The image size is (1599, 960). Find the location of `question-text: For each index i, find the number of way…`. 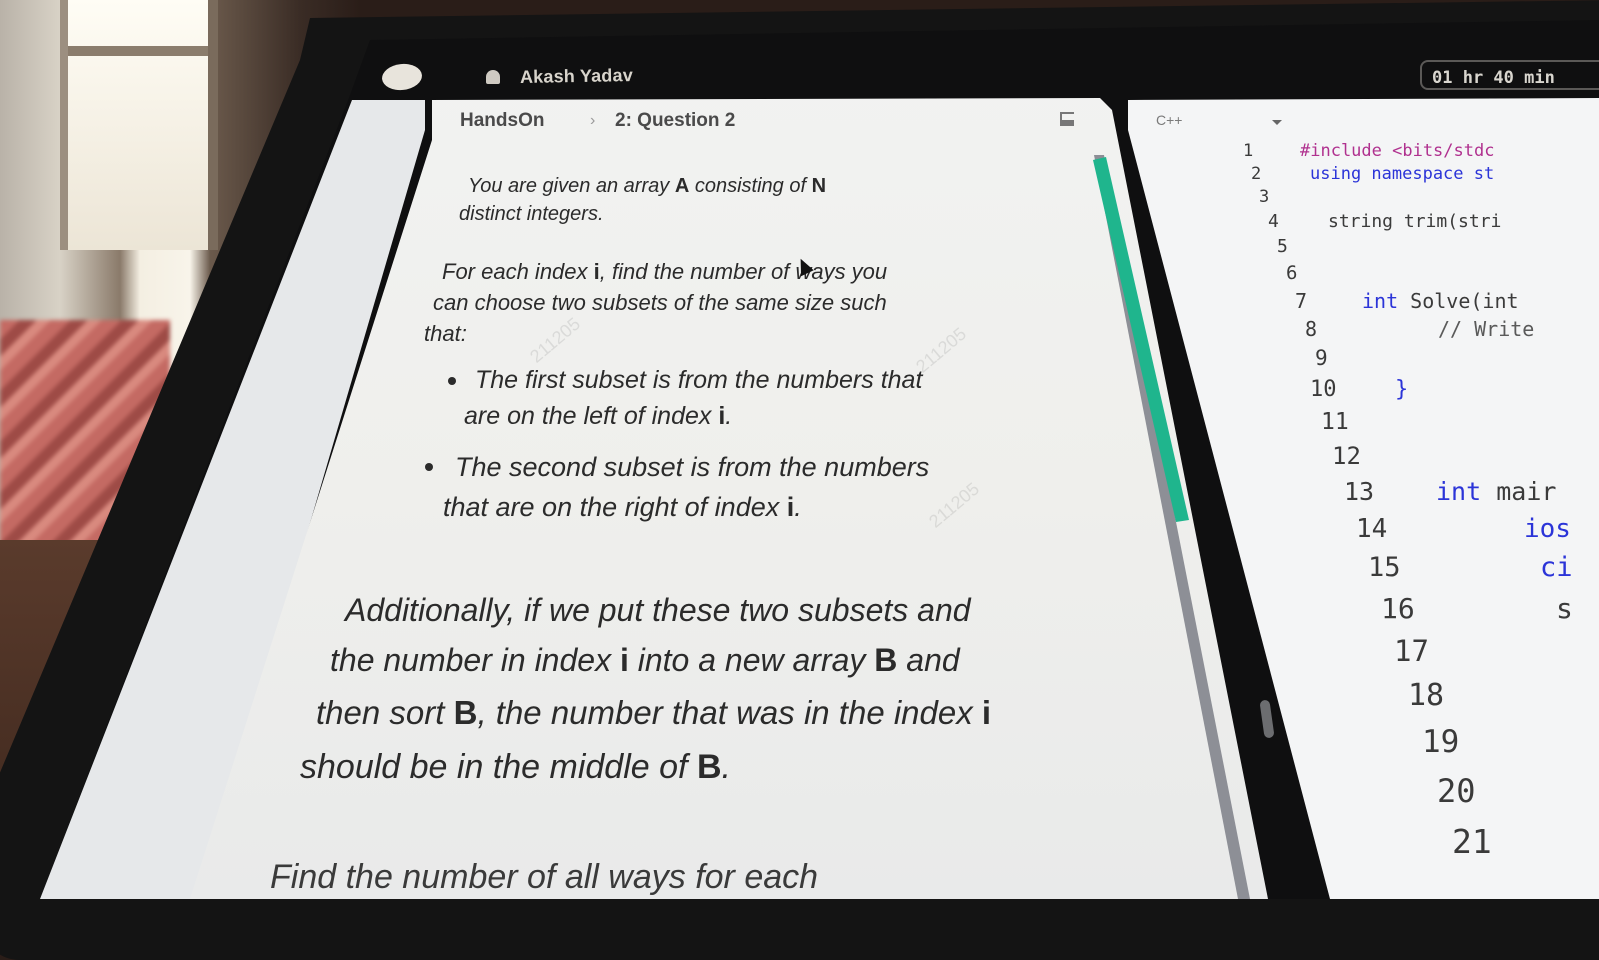

question-text: For each index i, find the number of way… is located at coordinates (664, 272).